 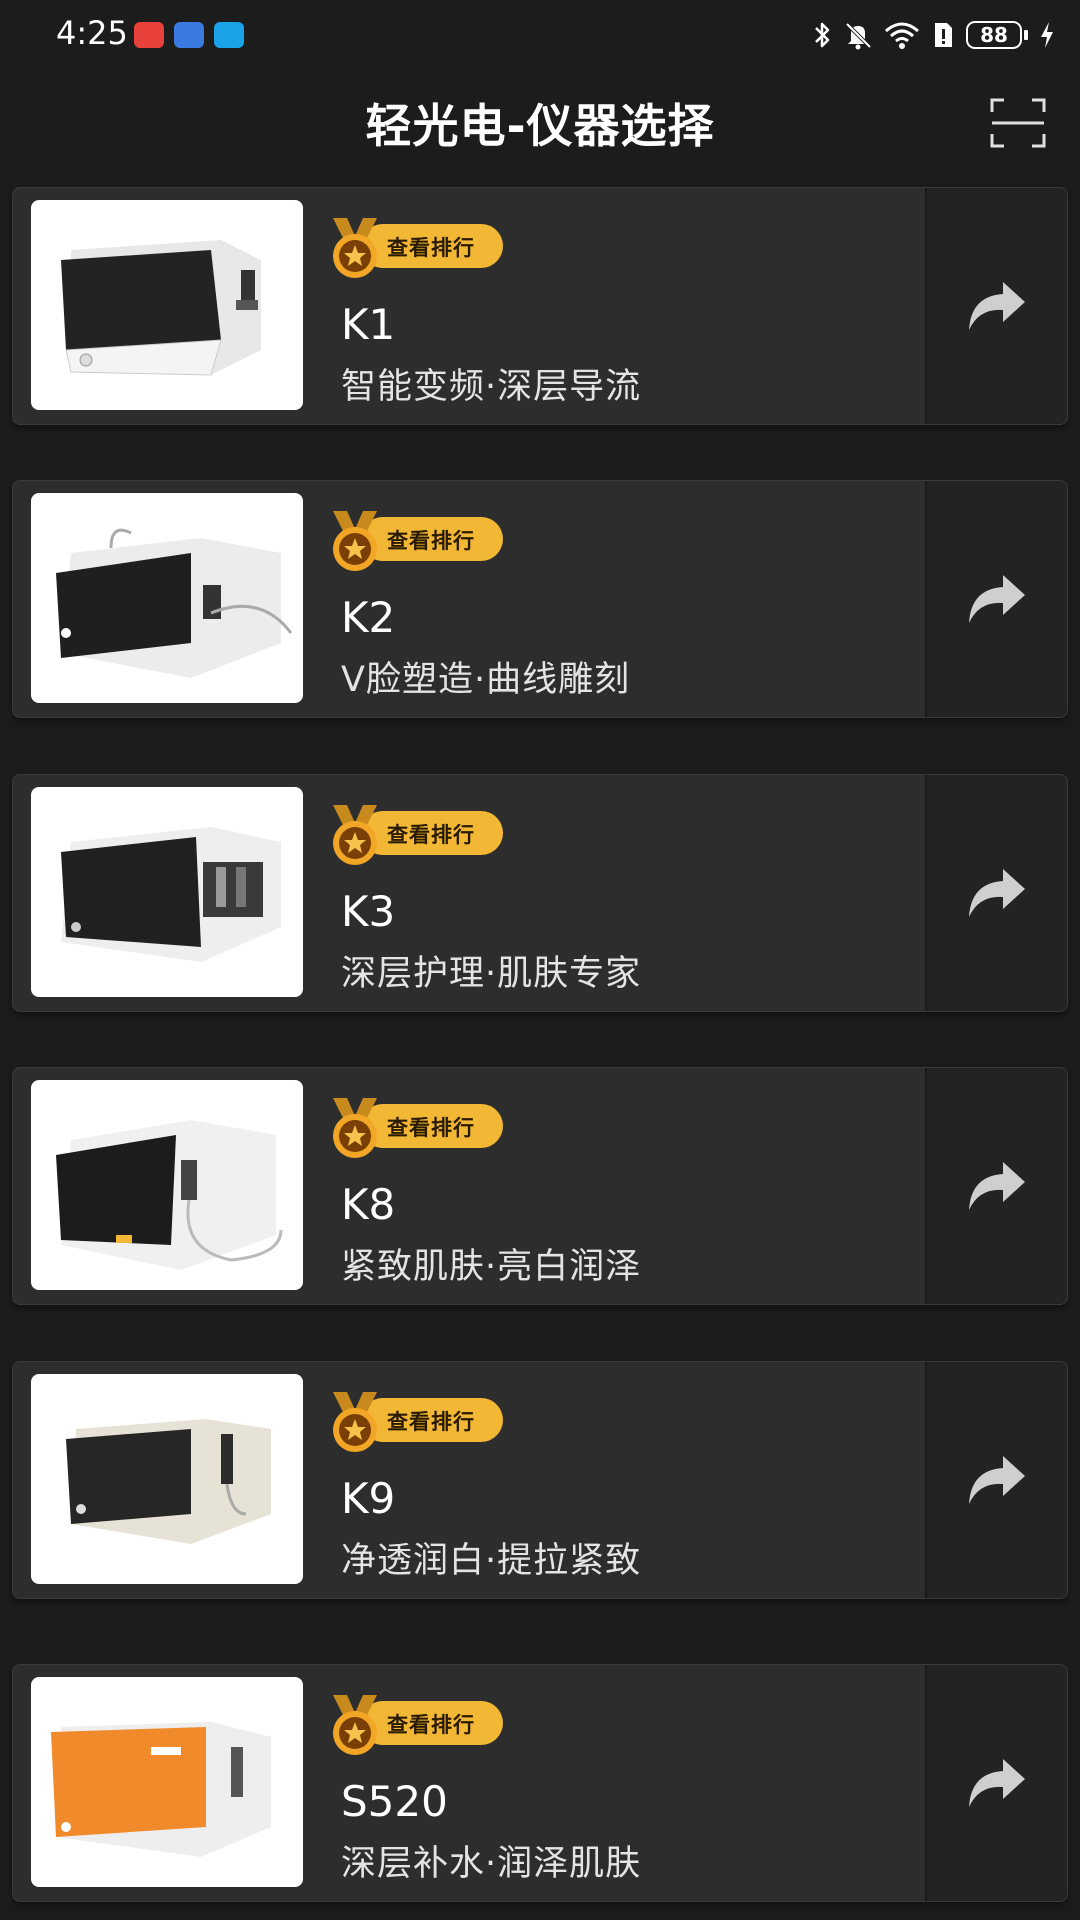 What do you see at coordinates (994, 35) in the screenshot?
I see `battery-level: 88` at bounding box center [994, 35].